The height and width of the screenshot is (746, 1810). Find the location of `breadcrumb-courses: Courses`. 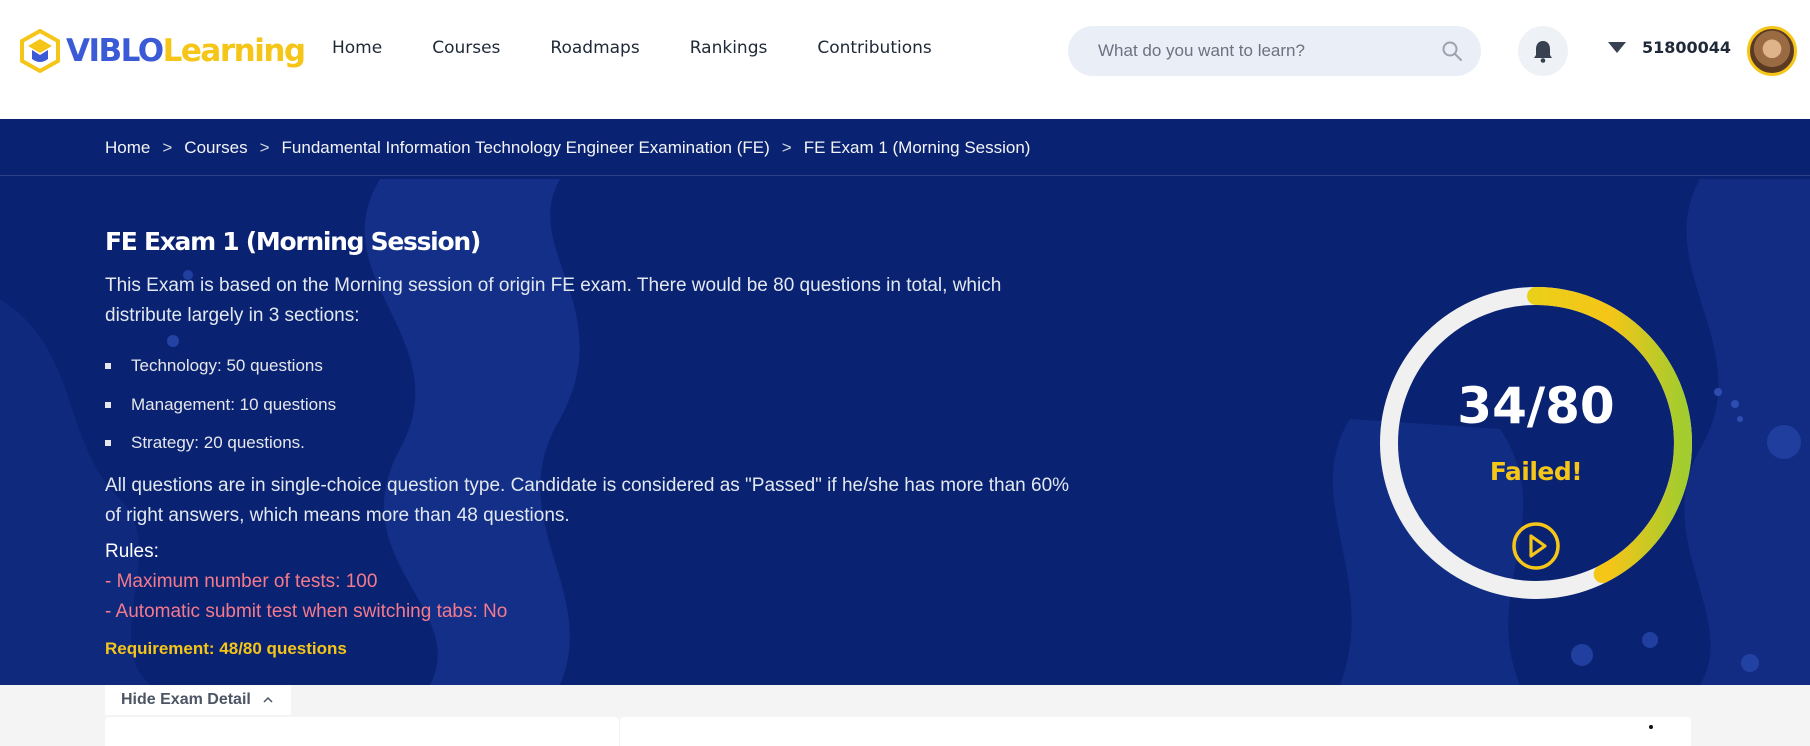

breadcrumb-courses: Courses is located at coordinates (215, 148).